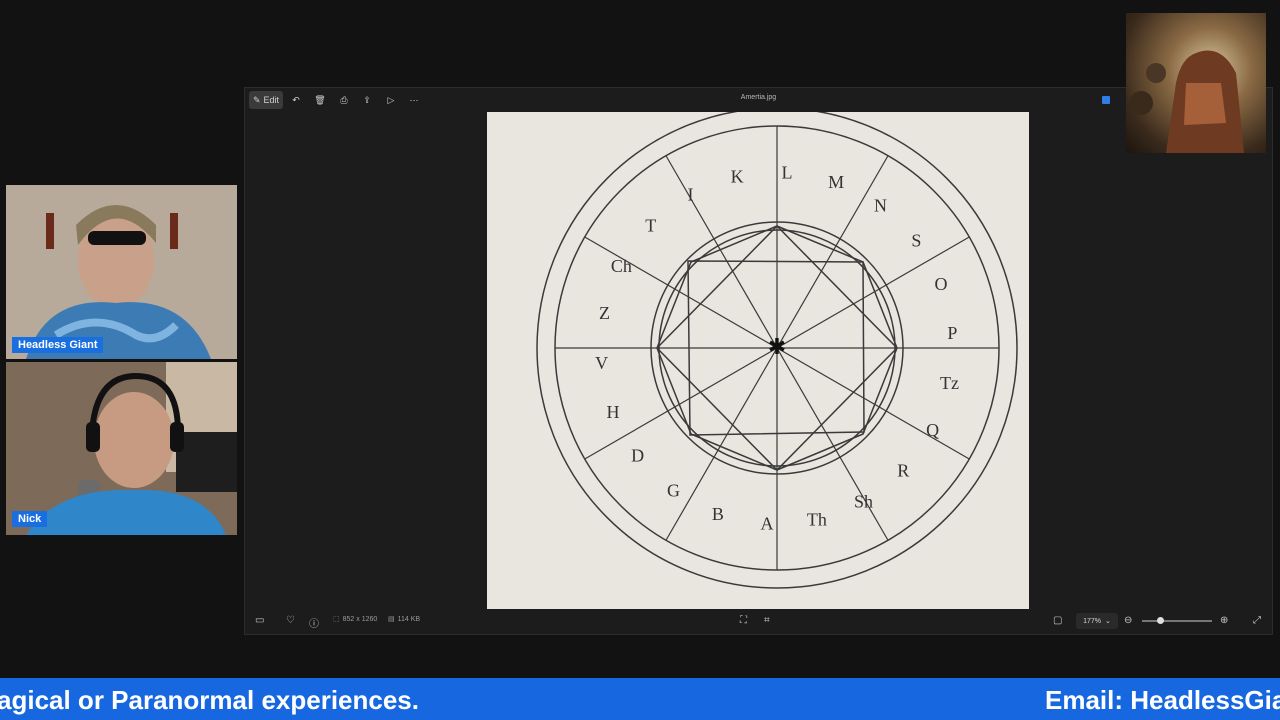 The height and width of the screenshot is (720, 1280). I want to click on fit-icon: ⛶, so click(743, 620).